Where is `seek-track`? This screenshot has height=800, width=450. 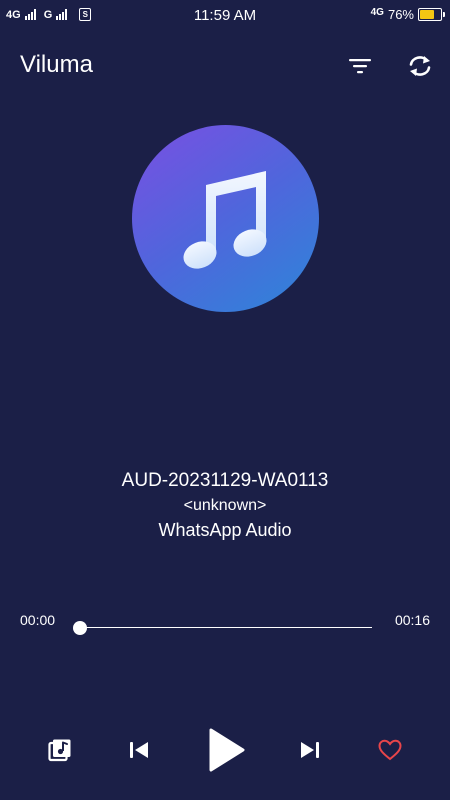
seek-track is located at coordinates (226, 627).